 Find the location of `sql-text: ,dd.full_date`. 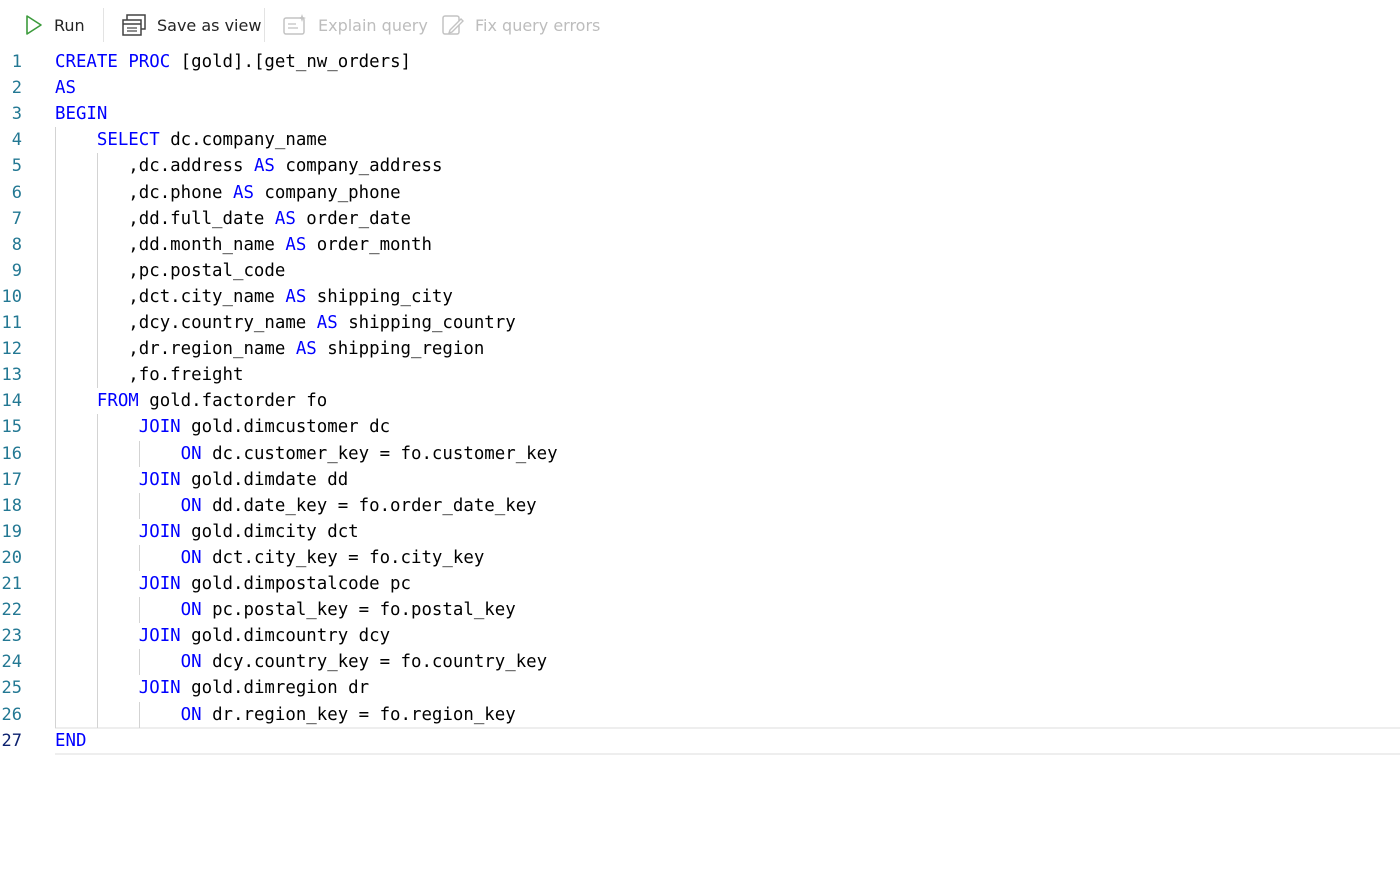

sql-text: ,dd.full_date is located at coordinates (165, 218).